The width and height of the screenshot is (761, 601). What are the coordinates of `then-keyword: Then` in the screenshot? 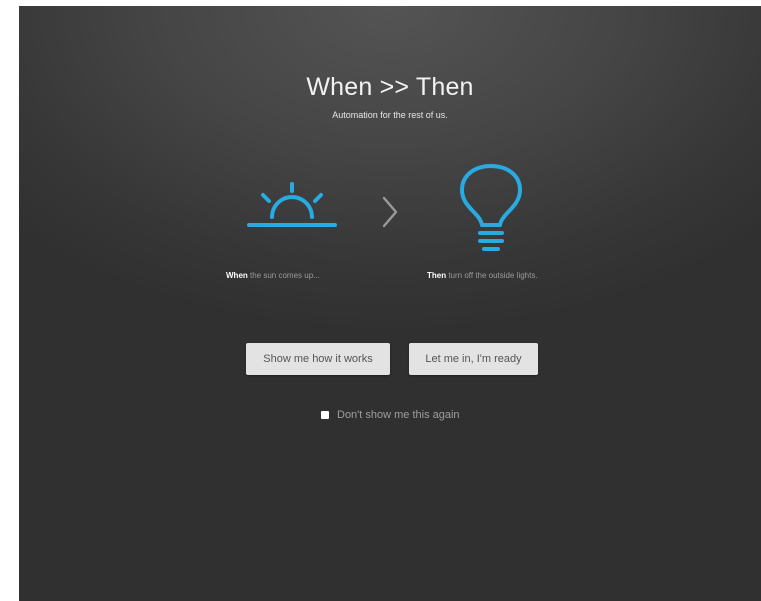 It's located at (437, 275).